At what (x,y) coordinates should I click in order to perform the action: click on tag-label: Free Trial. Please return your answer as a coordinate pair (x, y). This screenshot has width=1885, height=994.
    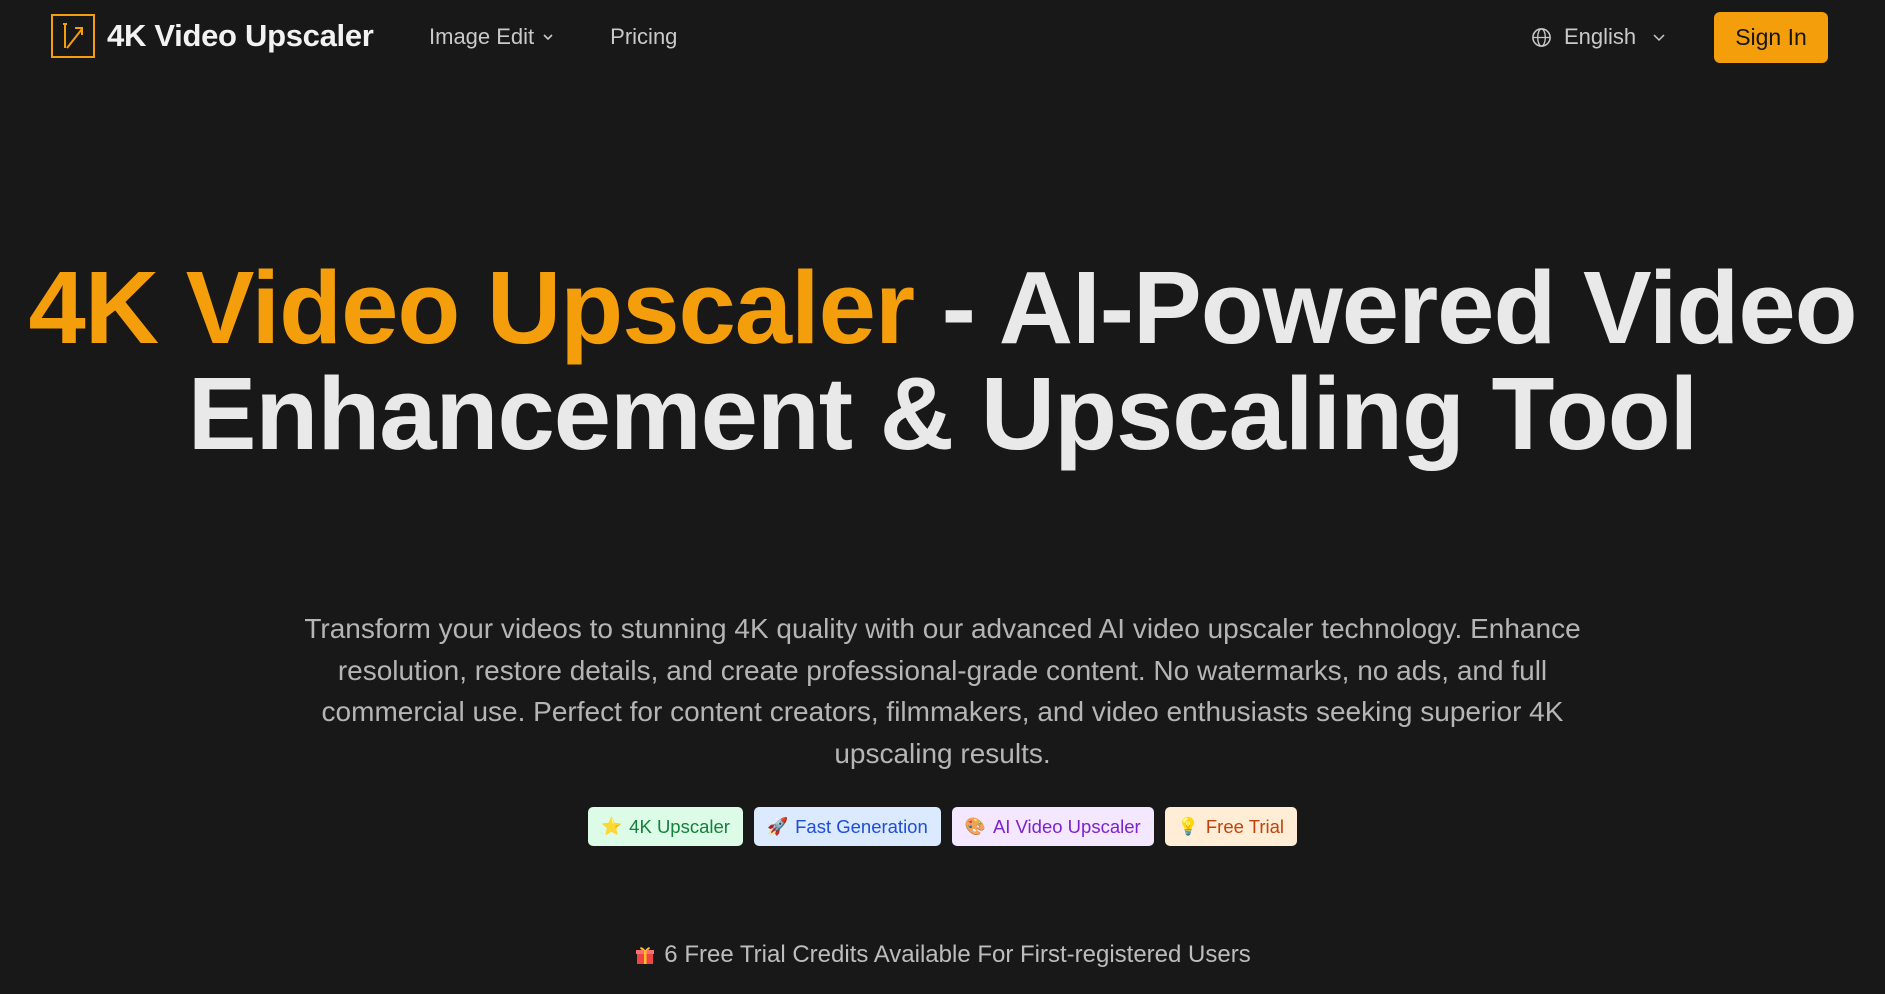
    Looking at the image, I should click on (1244, 826).